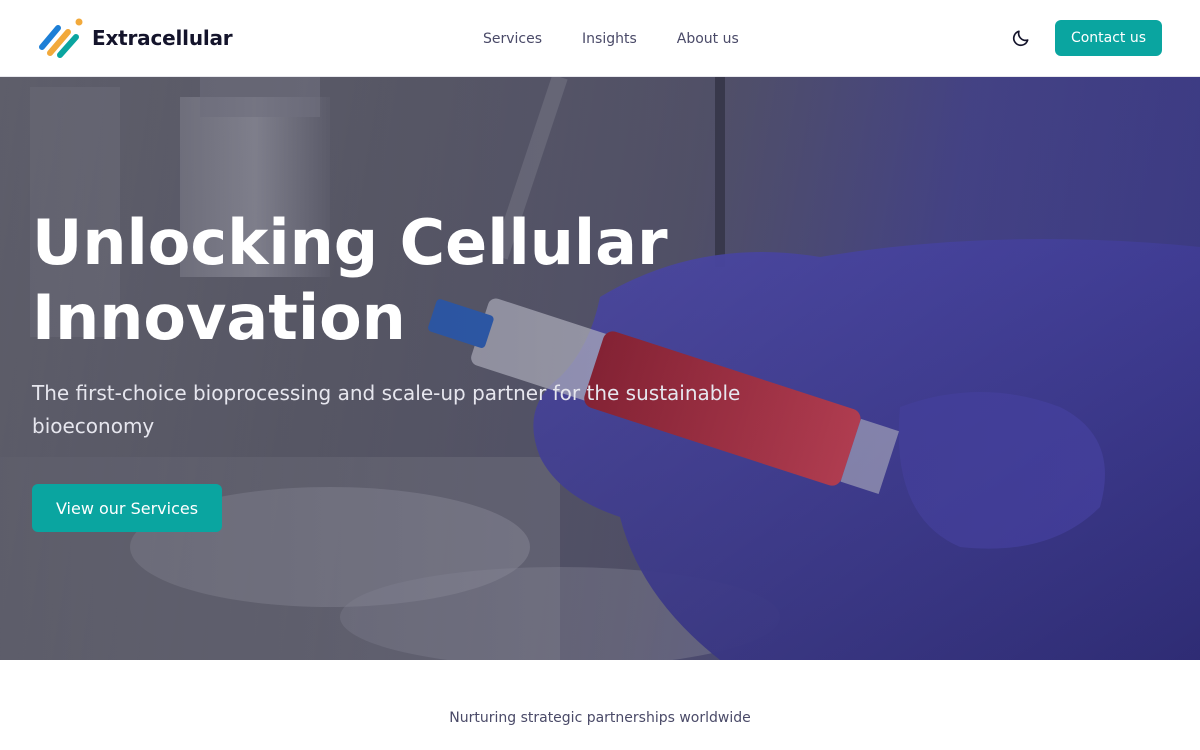 Image resolution: width=1200 pixels, height=750 pixels. I want to click on extracellular-logo-icon, so click(61, 38).